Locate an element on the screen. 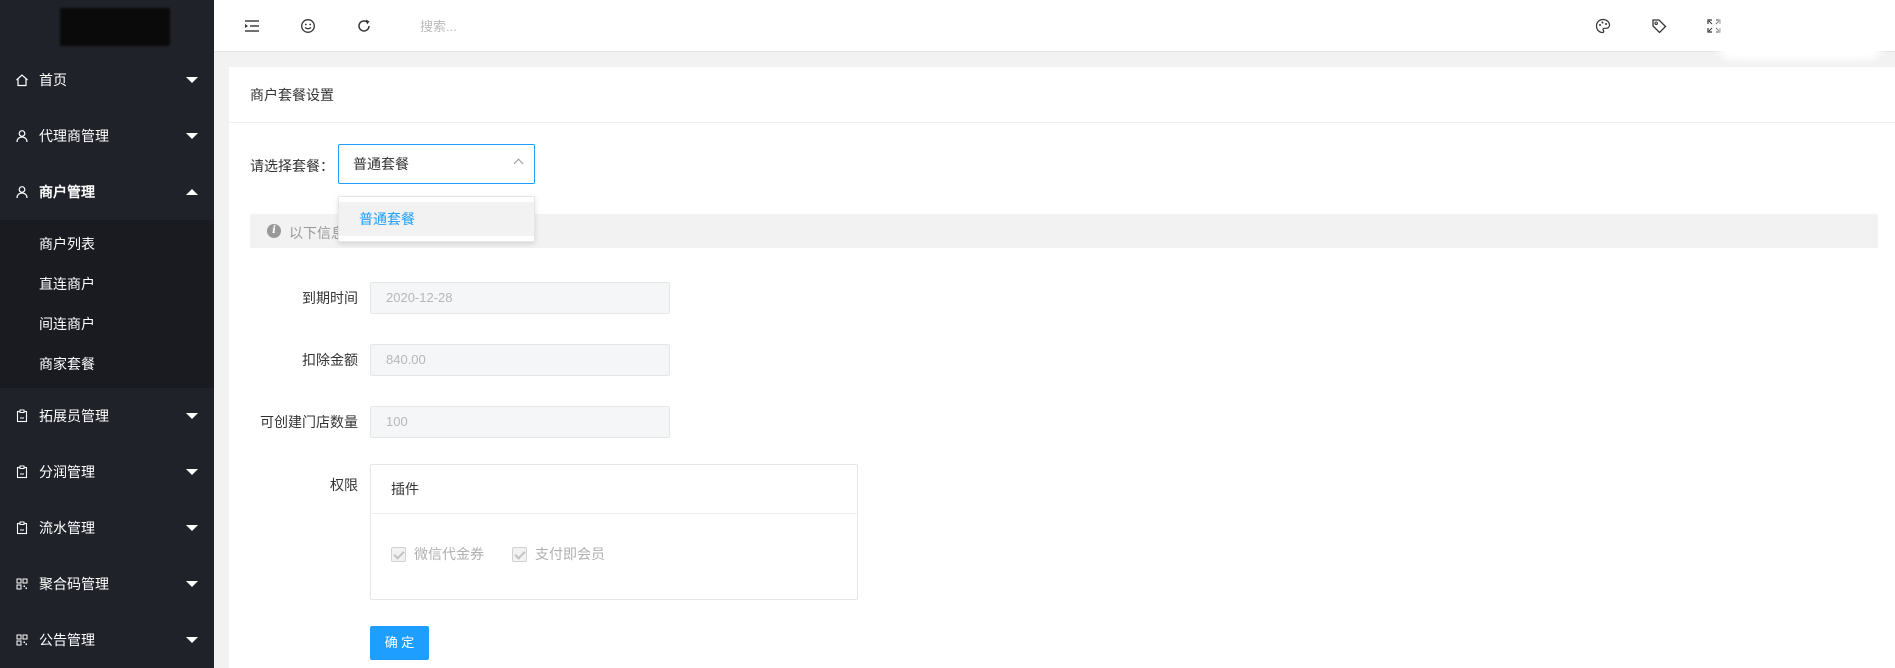  permission-label: 权限 is located at coordinates (344, 485).